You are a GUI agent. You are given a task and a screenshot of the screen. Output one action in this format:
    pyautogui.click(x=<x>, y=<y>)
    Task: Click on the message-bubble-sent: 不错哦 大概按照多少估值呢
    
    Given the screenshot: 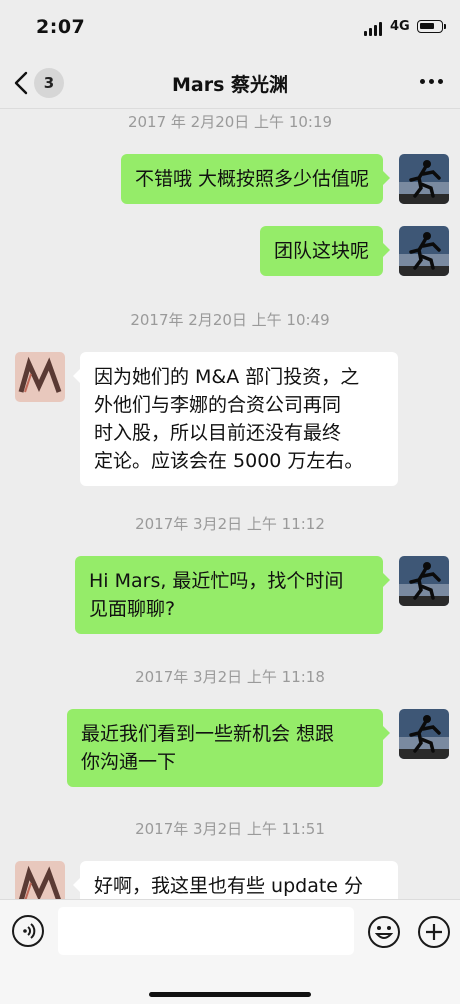 What is the action you would take?
    pyautogui.click(x=255, y=179)
    